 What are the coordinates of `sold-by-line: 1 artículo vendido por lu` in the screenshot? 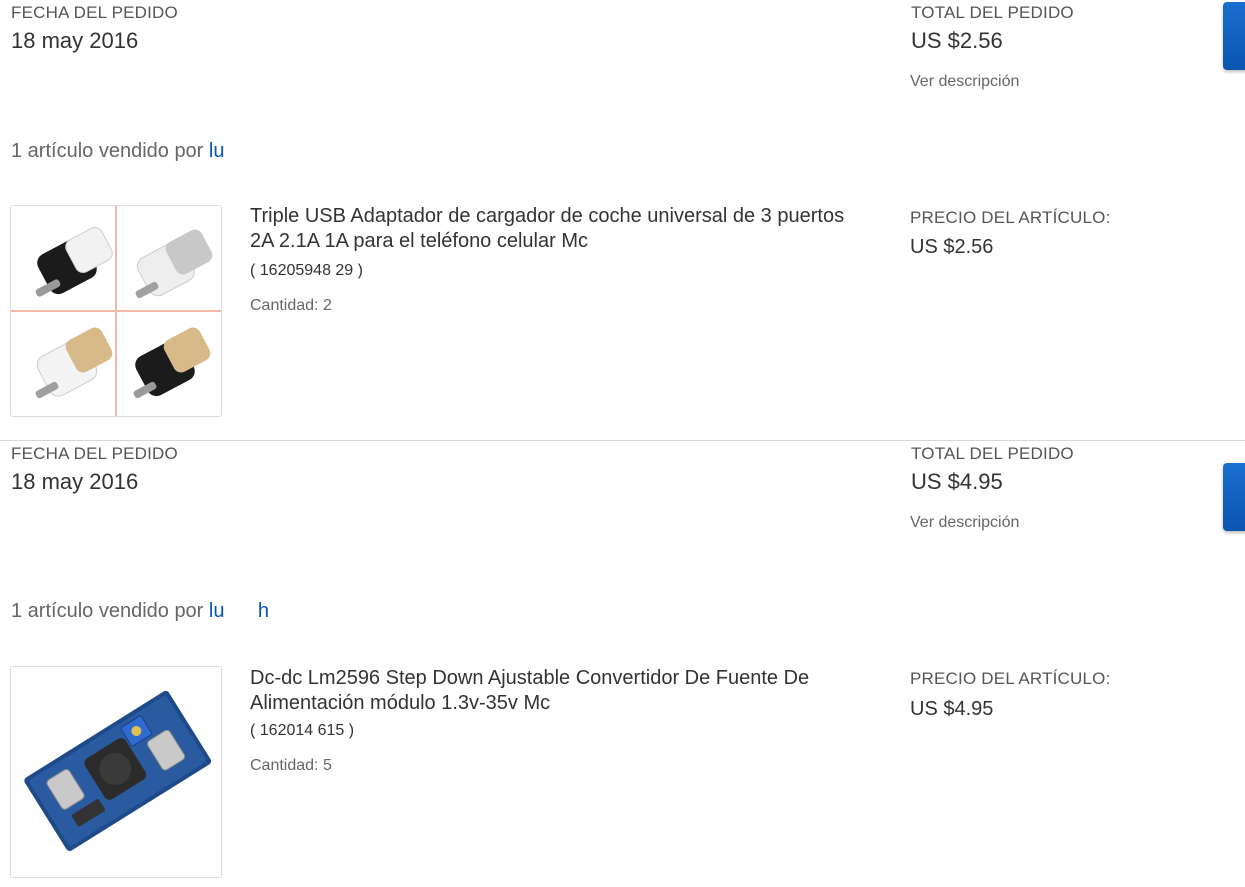 It's located at (117, 151).